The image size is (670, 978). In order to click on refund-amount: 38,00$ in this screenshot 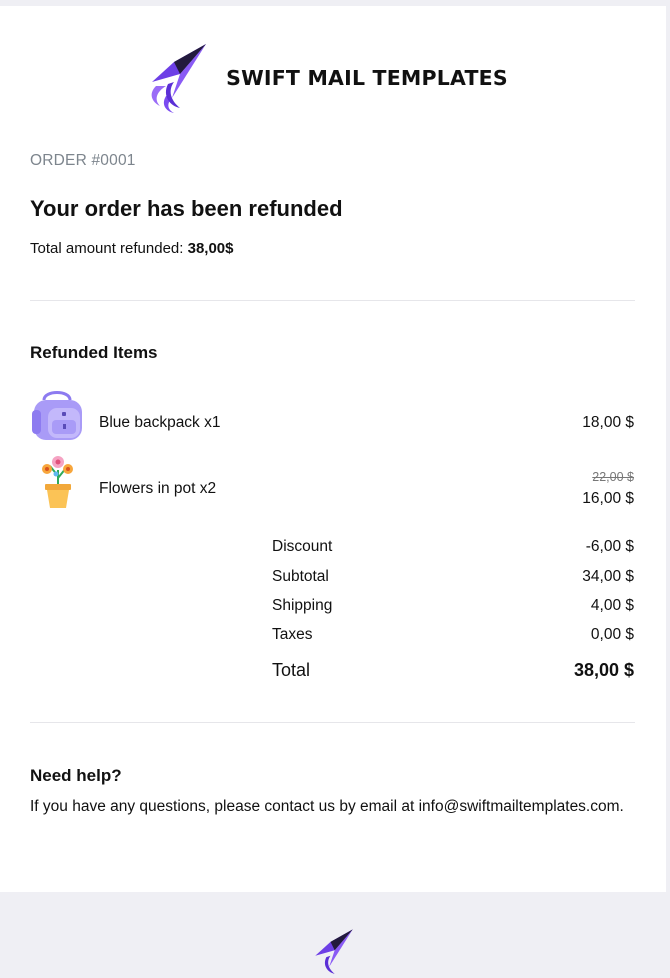, I will do `click(210, 248)`.